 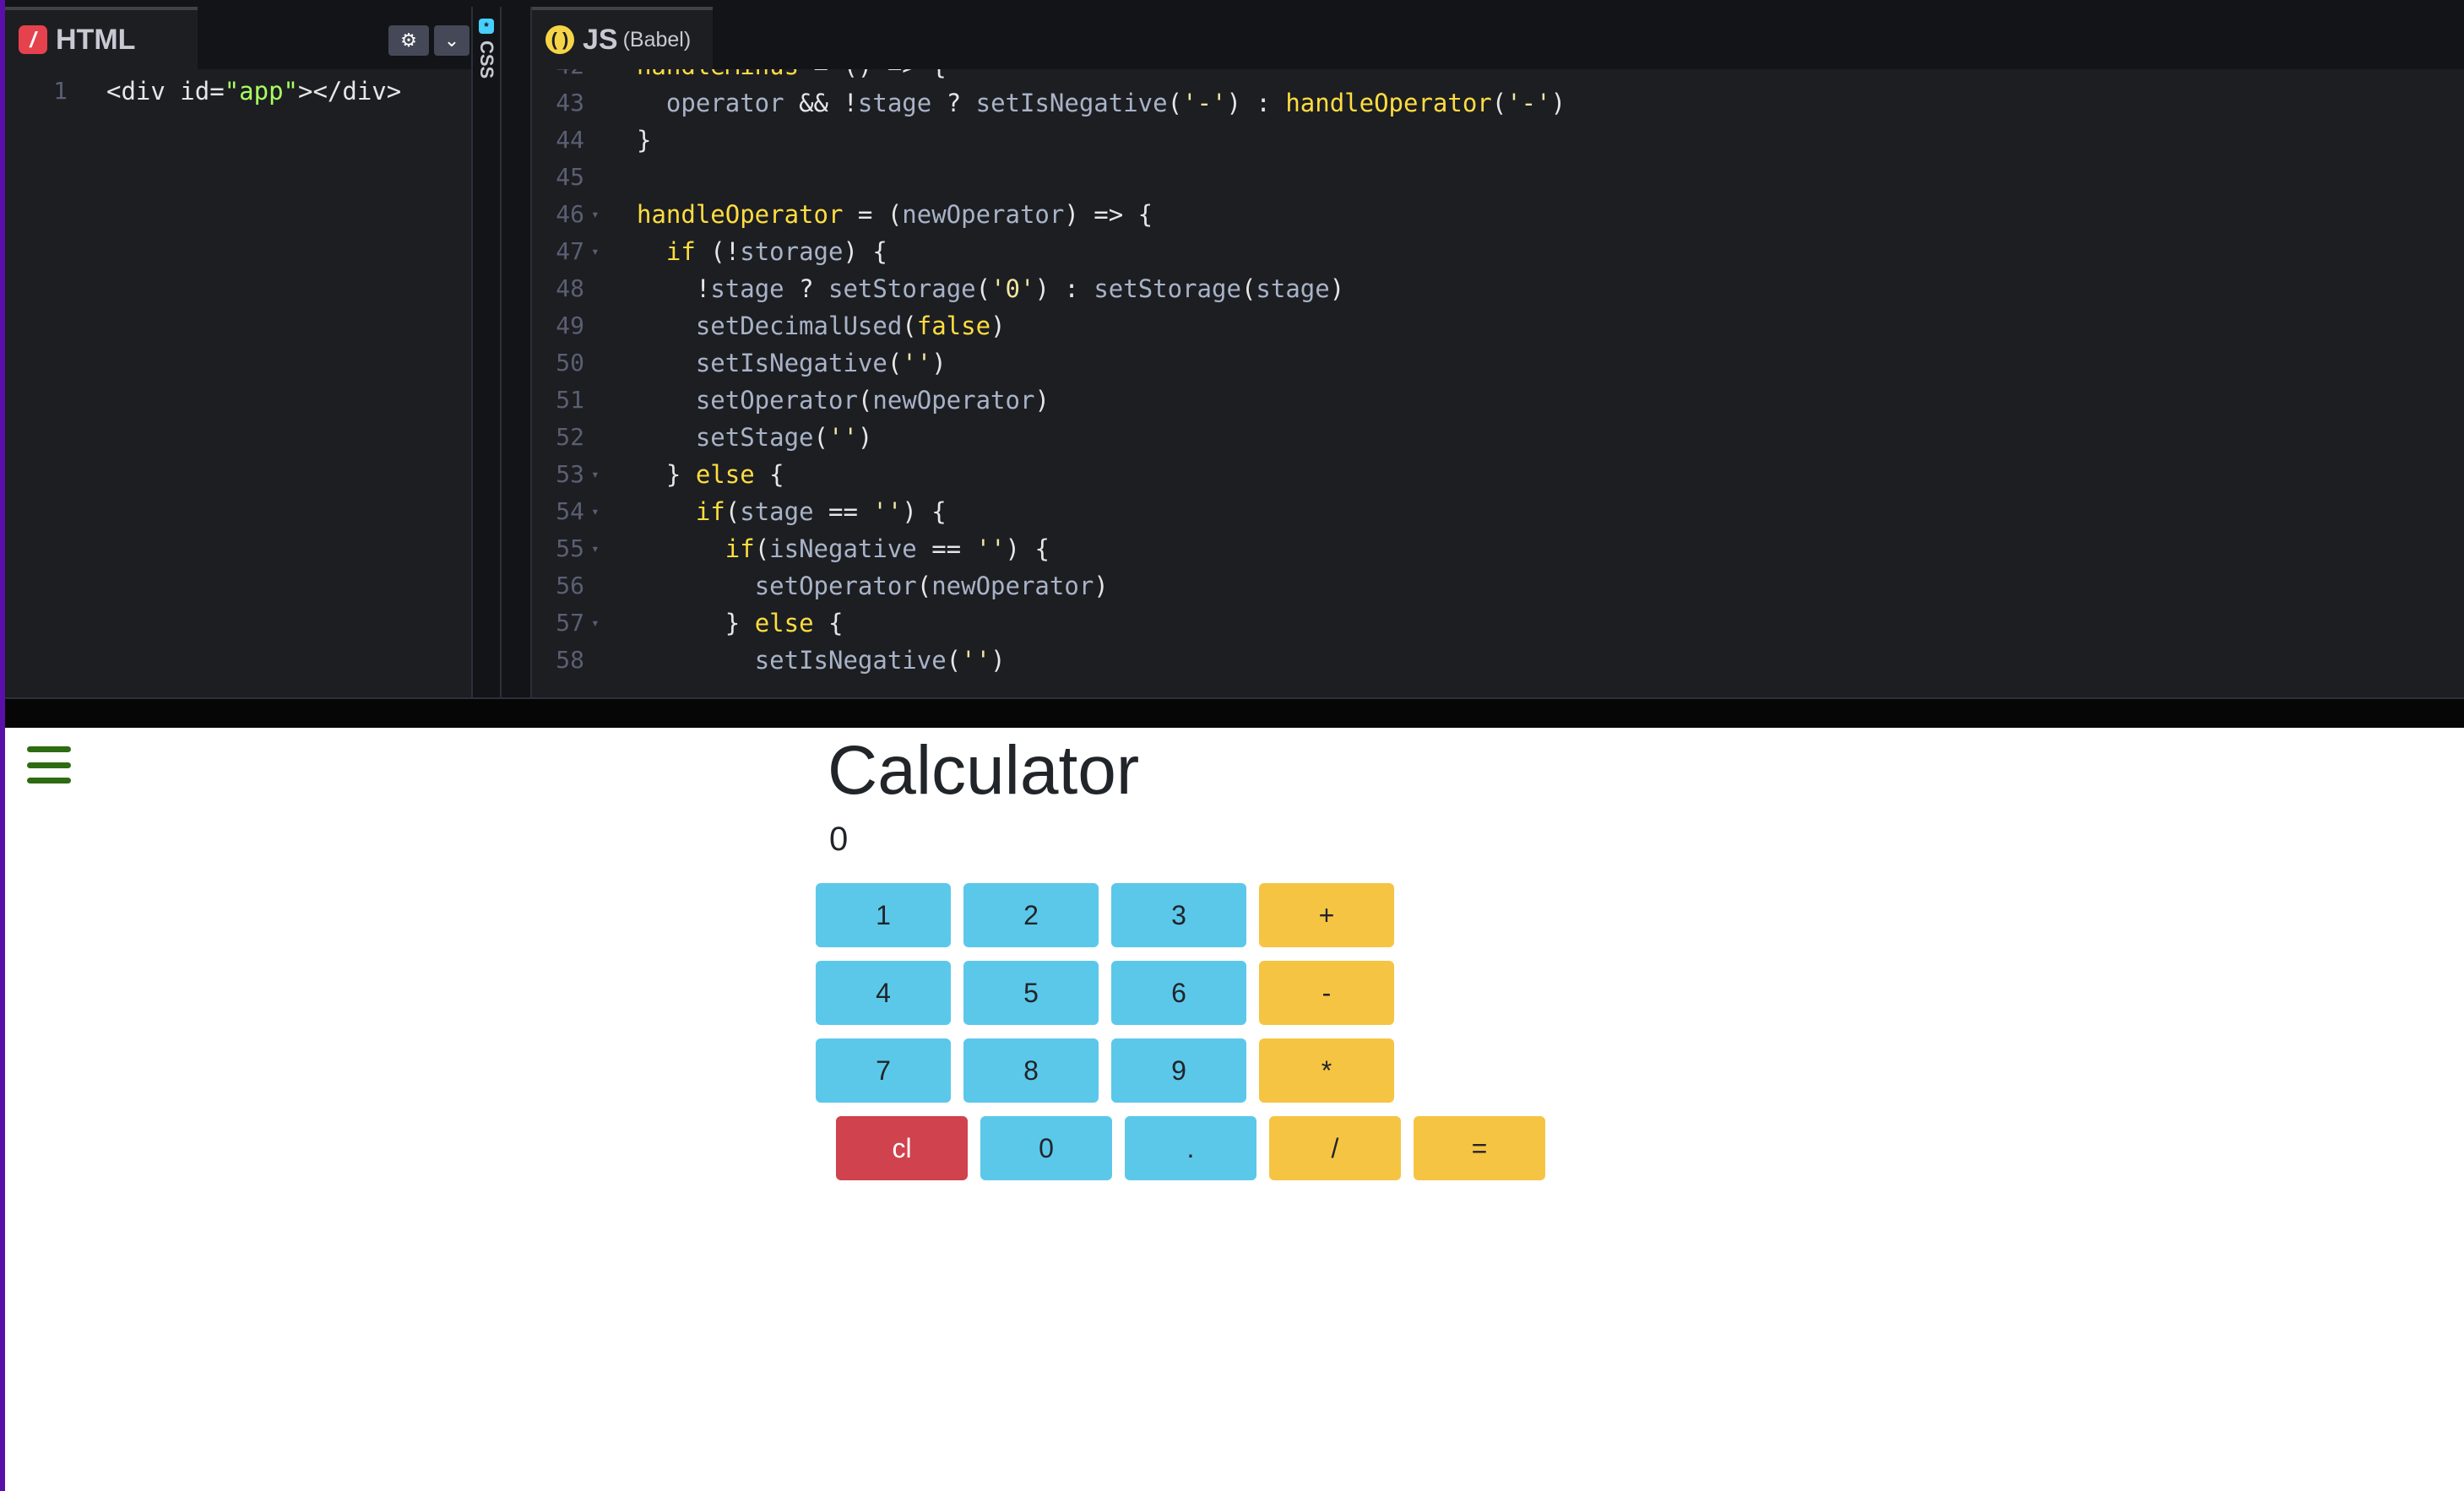 I want to click on code-line: 47 ▾ if (!storage) {, so click(x=1498, y=252).